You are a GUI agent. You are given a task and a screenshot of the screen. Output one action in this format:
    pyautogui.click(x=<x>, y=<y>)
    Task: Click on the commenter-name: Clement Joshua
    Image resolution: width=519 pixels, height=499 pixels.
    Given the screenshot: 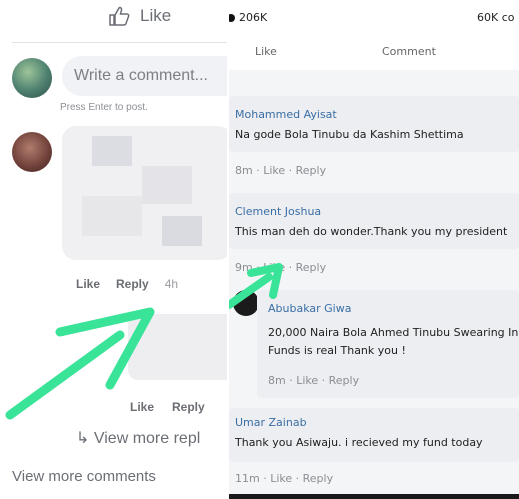 What is the action you would take?
    pyautogui.click(x=278, y=211)
    